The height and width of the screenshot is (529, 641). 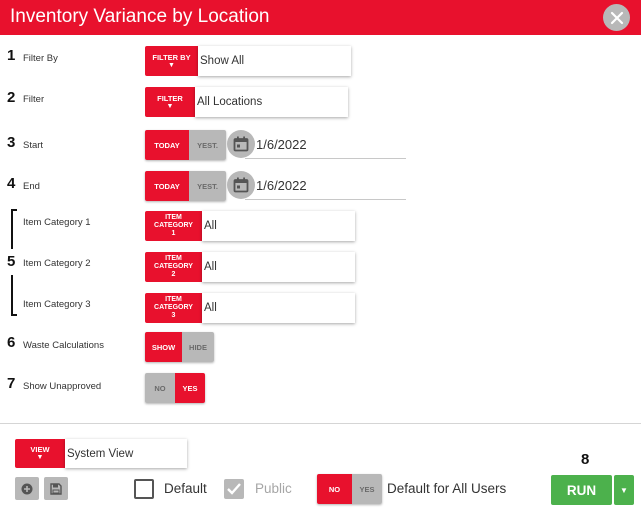 What do you see at coordinates (167, 145) in the screenshot?
I see `start-today-option: TODAY` at bounding box center [167, 145].